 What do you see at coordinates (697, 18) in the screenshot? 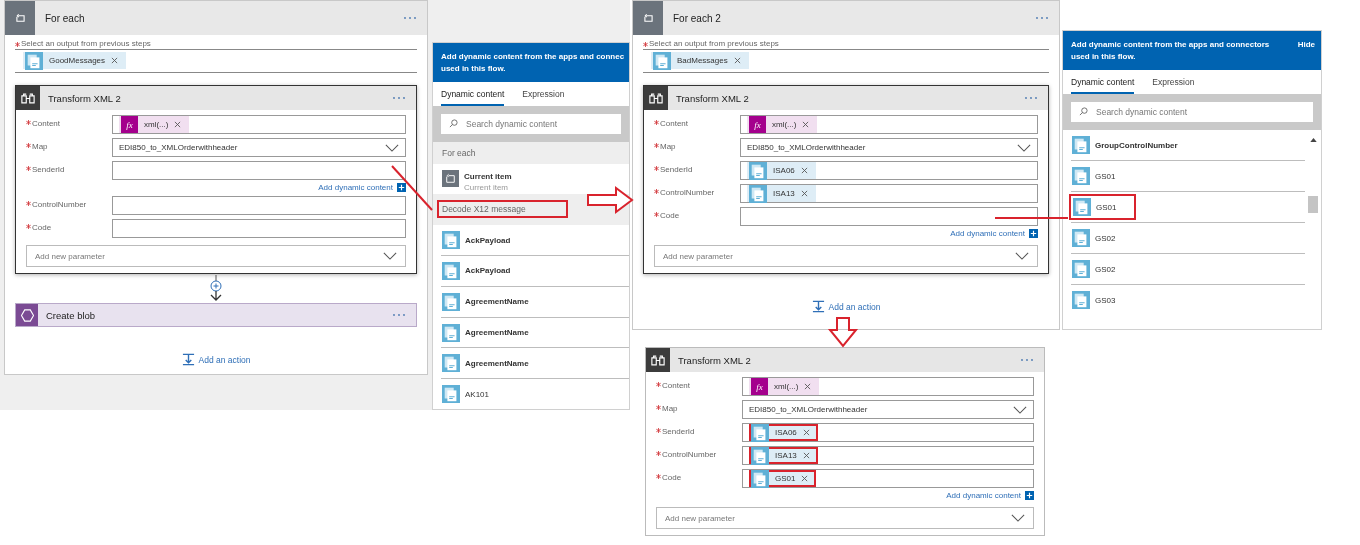
I see `loop-title: For each 2` at bounding box center [697, 18].